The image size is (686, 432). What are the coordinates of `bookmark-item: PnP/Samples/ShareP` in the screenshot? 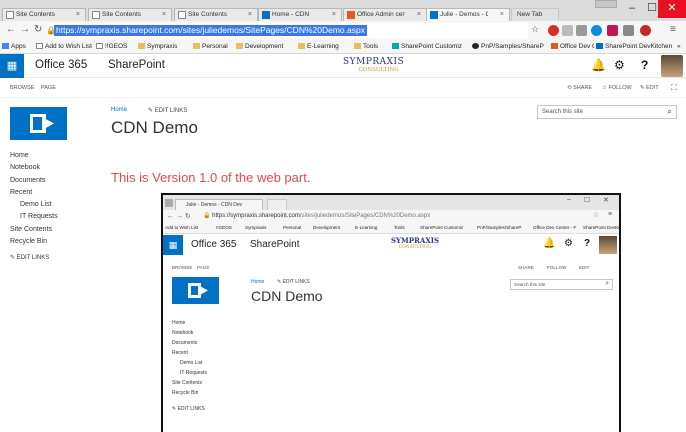 It's located at (508, 46).